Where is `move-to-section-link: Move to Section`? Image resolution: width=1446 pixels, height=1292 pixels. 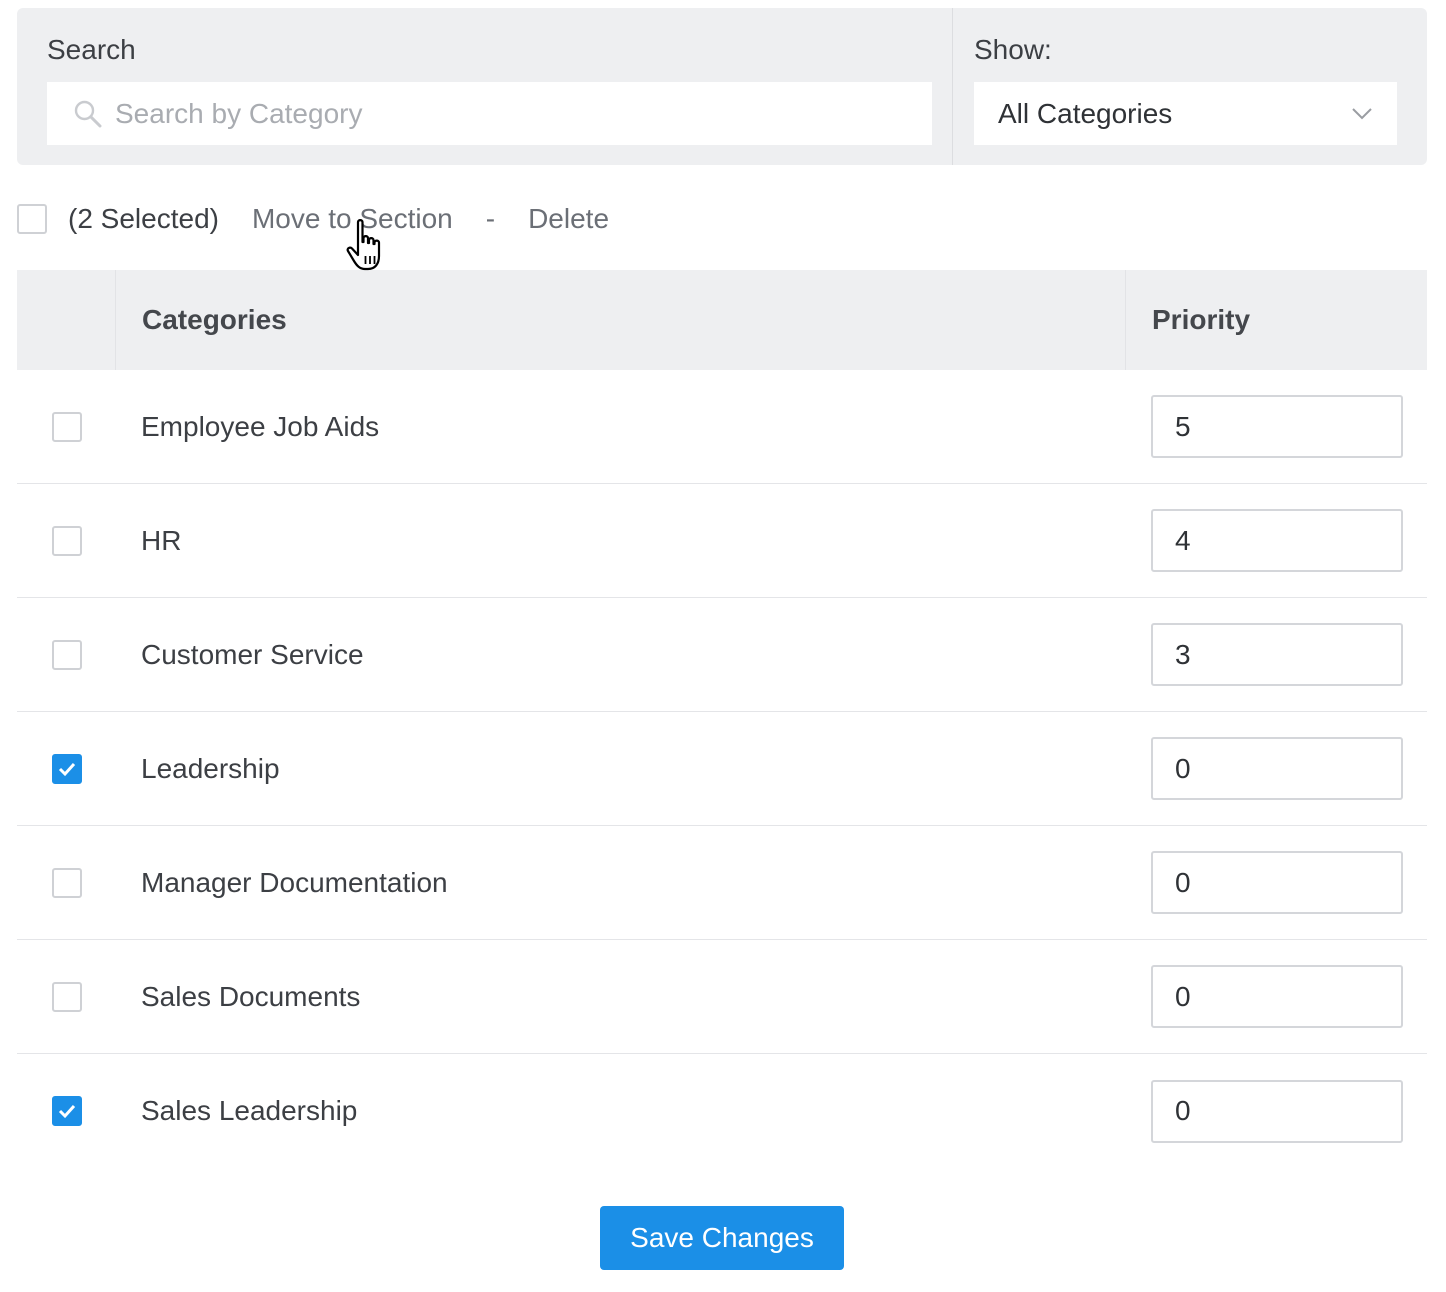 move-to-section-link: Move to Section is located at coordinates (352, 219).